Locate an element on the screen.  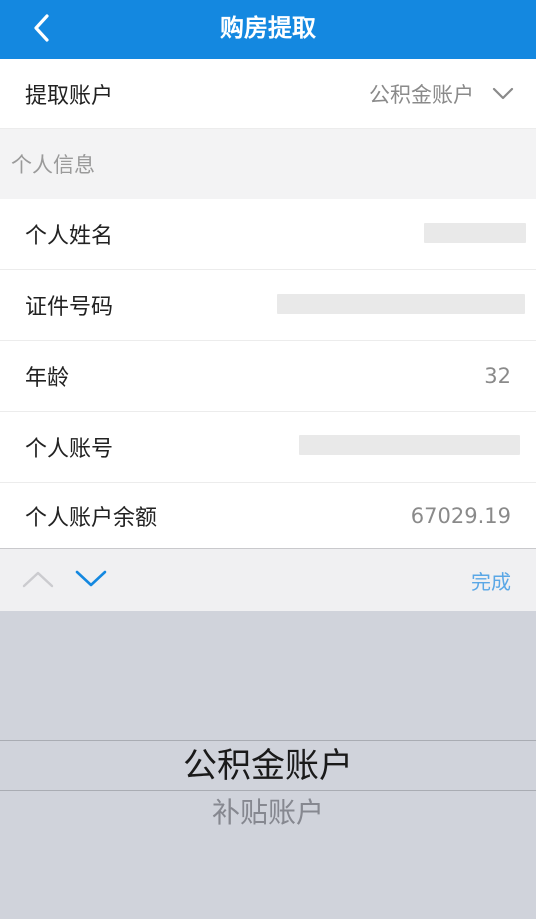
id-number-label: 证件号码 is located at coordinates (69, 307).